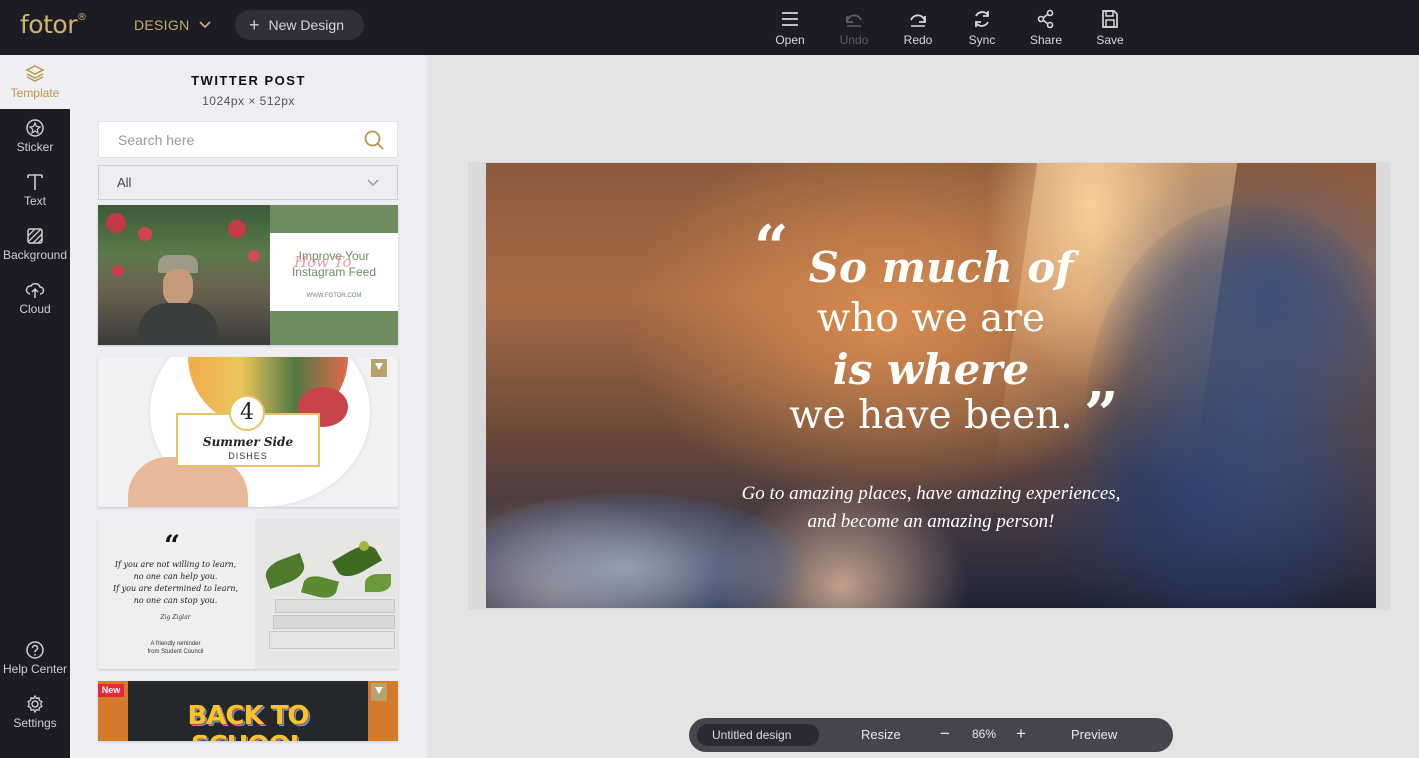 This screenshot has height=758, width=1419. Describe the element at coordinates (931, 522) in the screenshot. I see `canvas-subtext-line2: and become an amazing person!` at that location.